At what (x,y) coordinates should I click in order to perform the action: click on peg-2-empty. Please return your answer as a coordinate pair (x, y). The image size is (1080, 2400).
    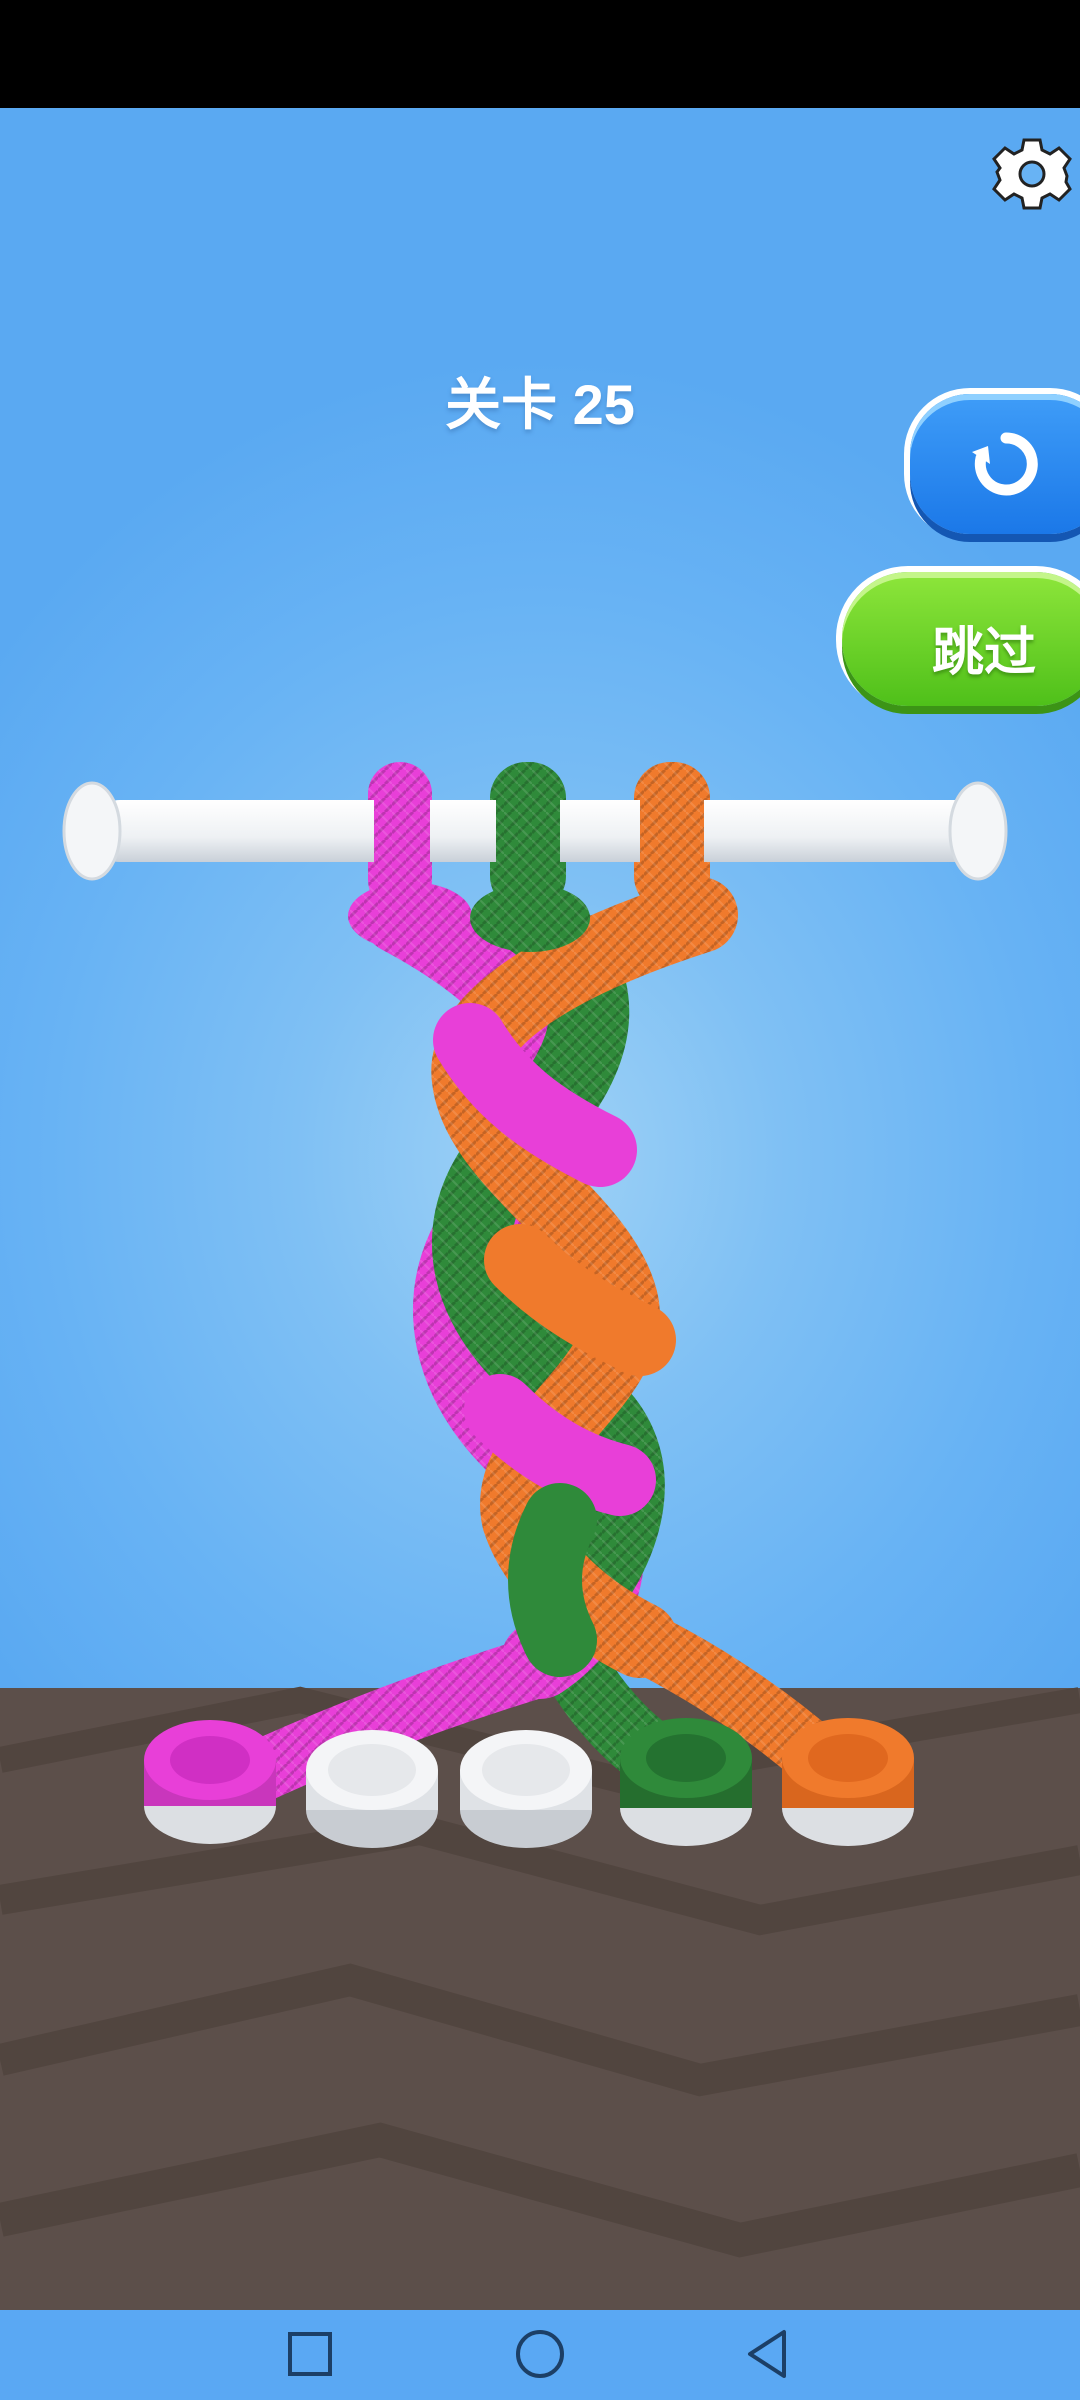
    Looking at the image, I should click on (372, 1789).